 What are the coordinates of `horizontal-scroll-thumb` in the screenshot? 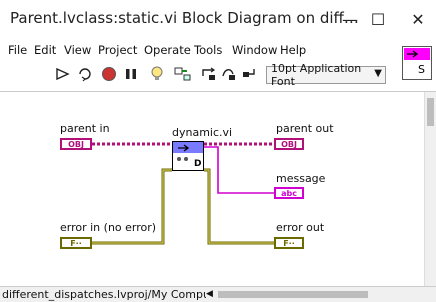 It's located at (293, 294).